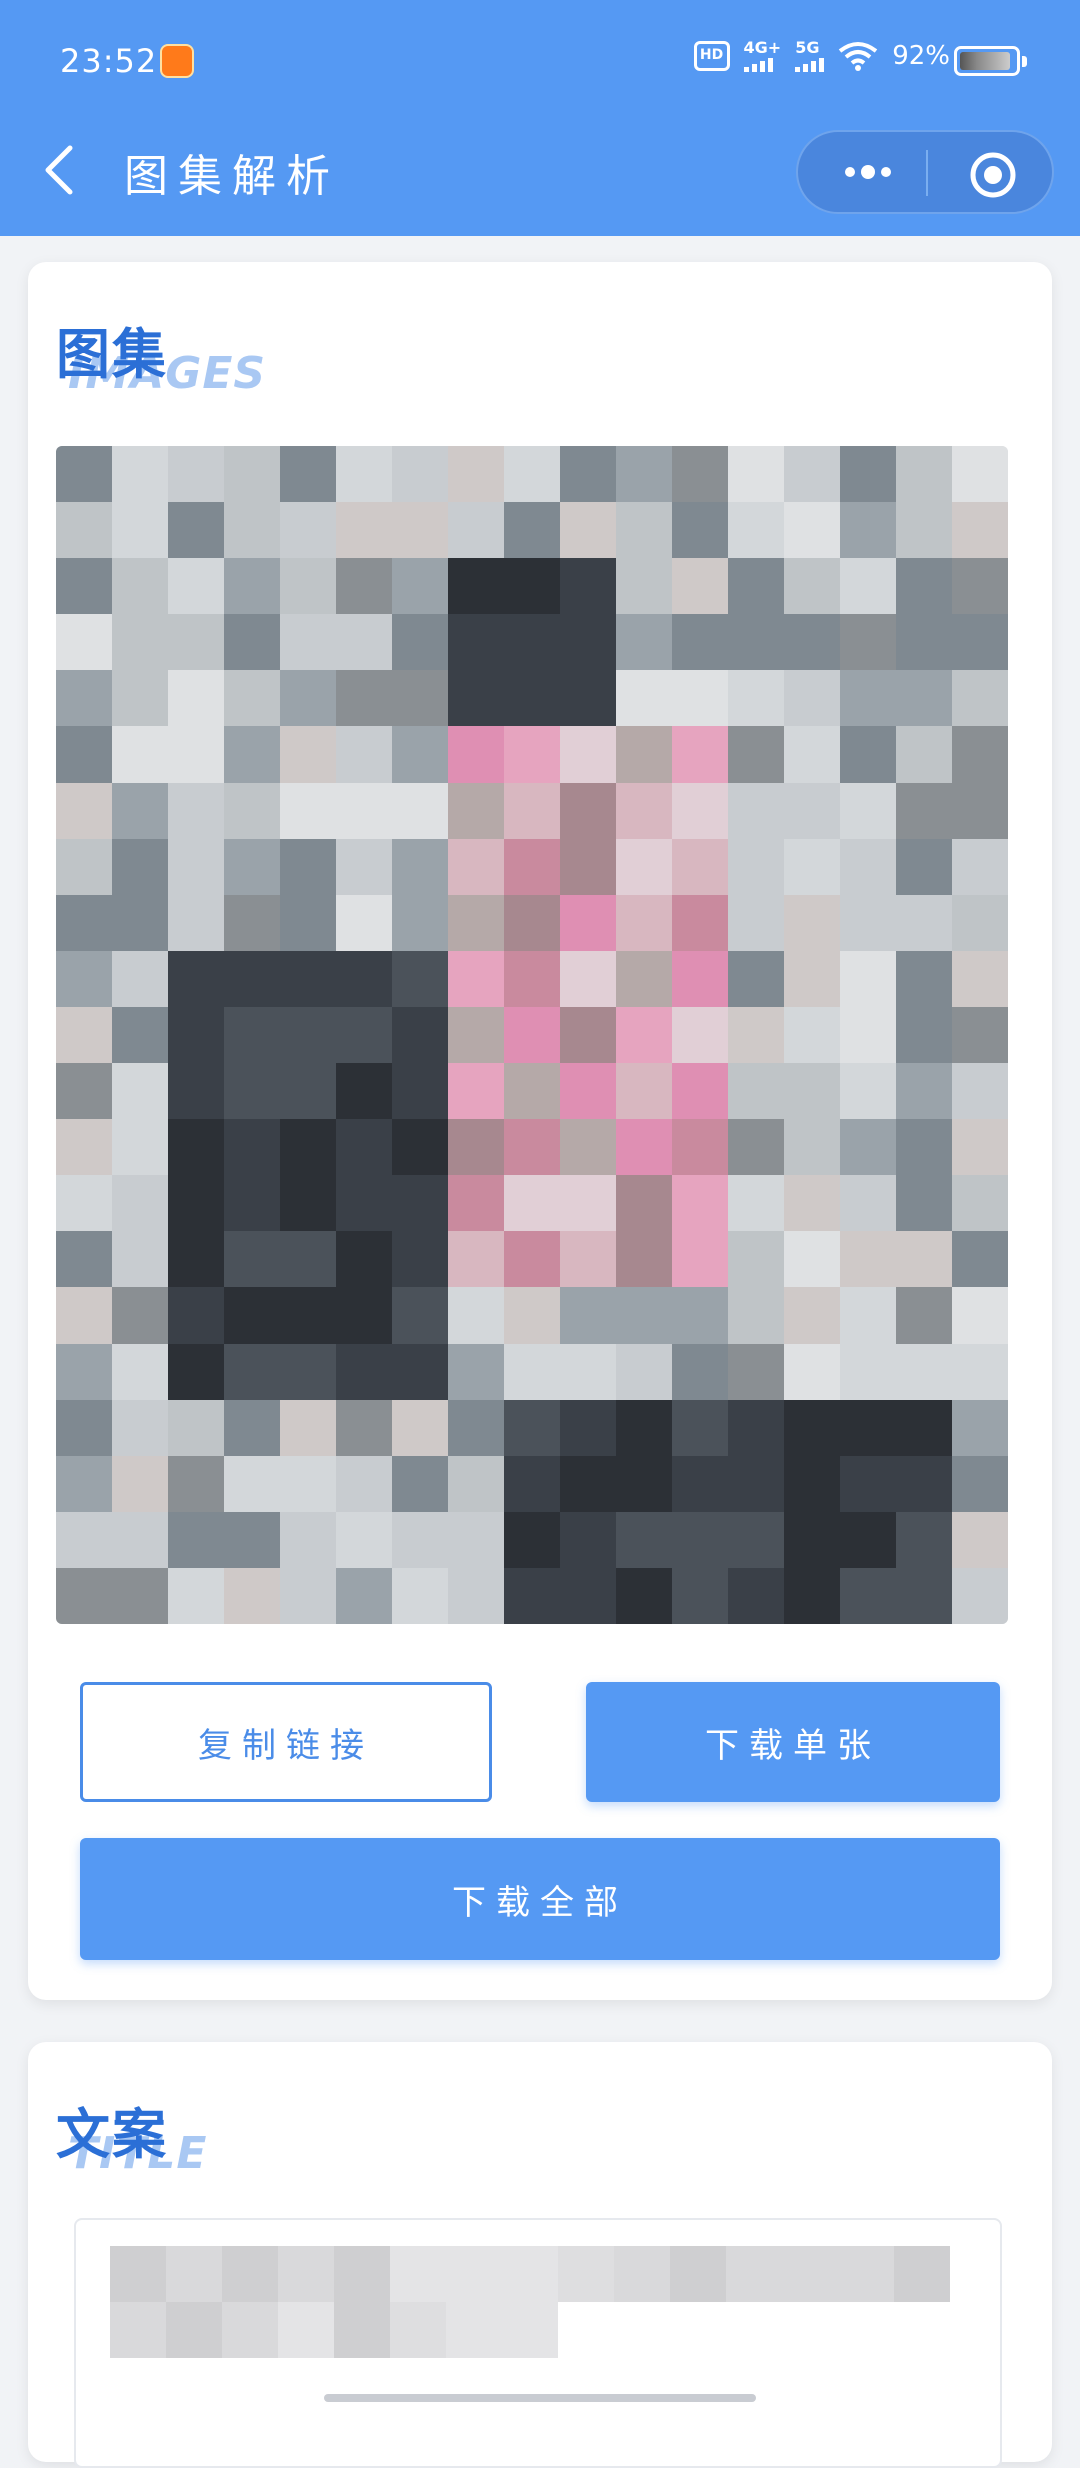 This screenshot has width=1080, height=2468. Describe the element at coordinates (858, 56) in the screenshot. I see `wifi-icon` at that location.